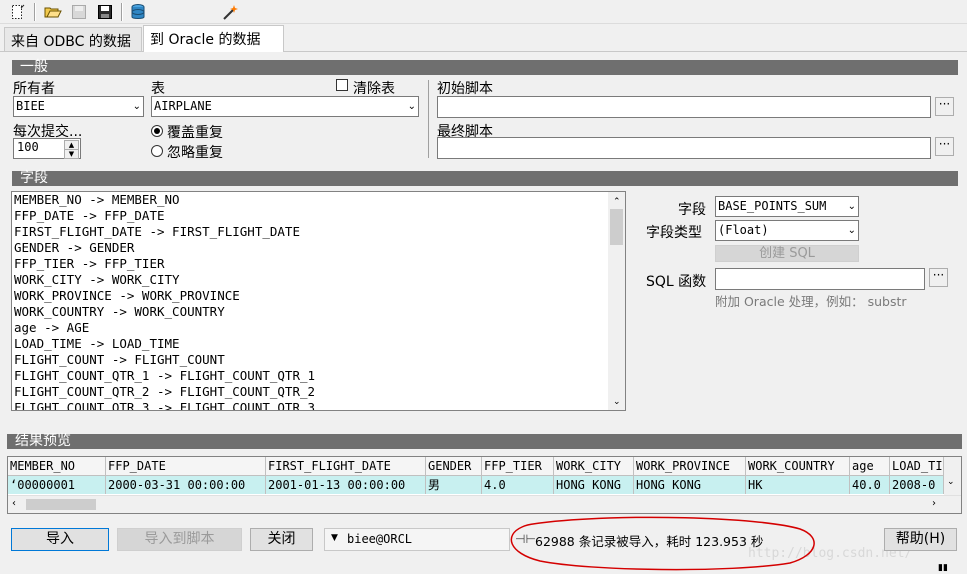 Image resolution: width=967 pixels, height=574 pixels. What do you see at coordinates (380, 539) in the screenshot?
I see `connection-name: biee@ORCL` at bounding box center [380, 539].